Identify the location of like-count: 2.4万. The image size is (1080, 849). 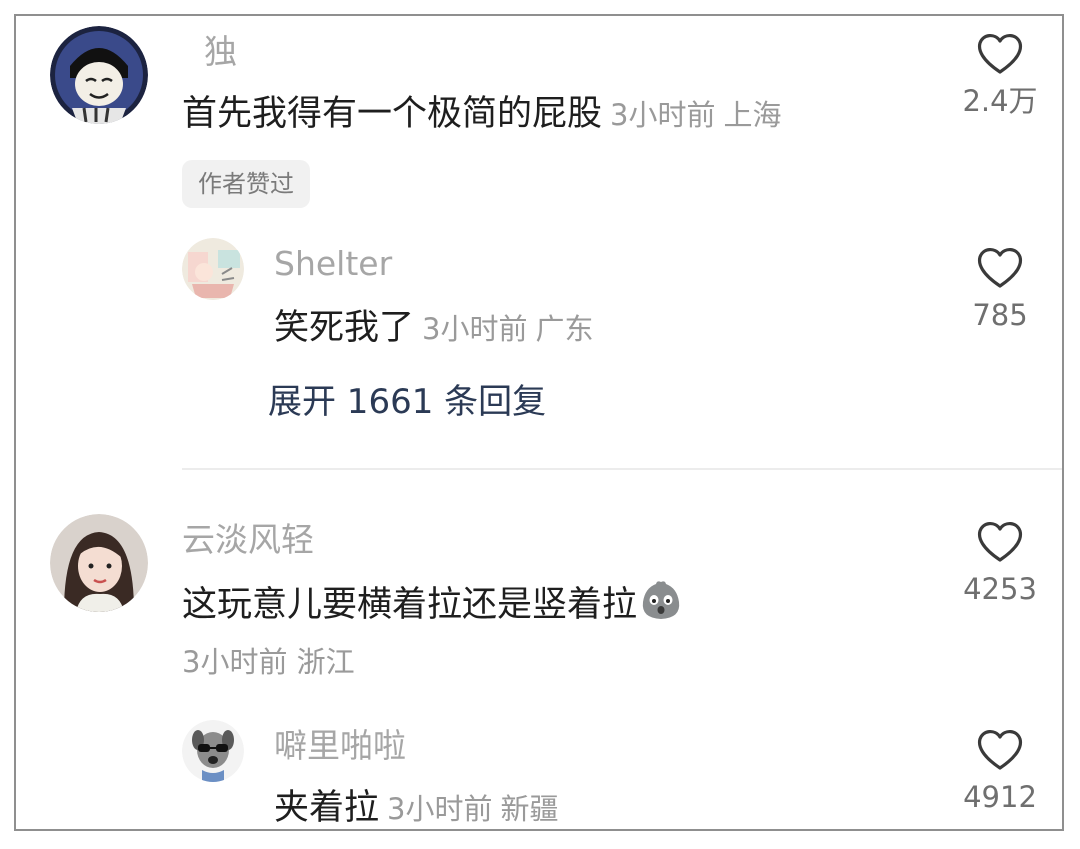
(1000, 101).